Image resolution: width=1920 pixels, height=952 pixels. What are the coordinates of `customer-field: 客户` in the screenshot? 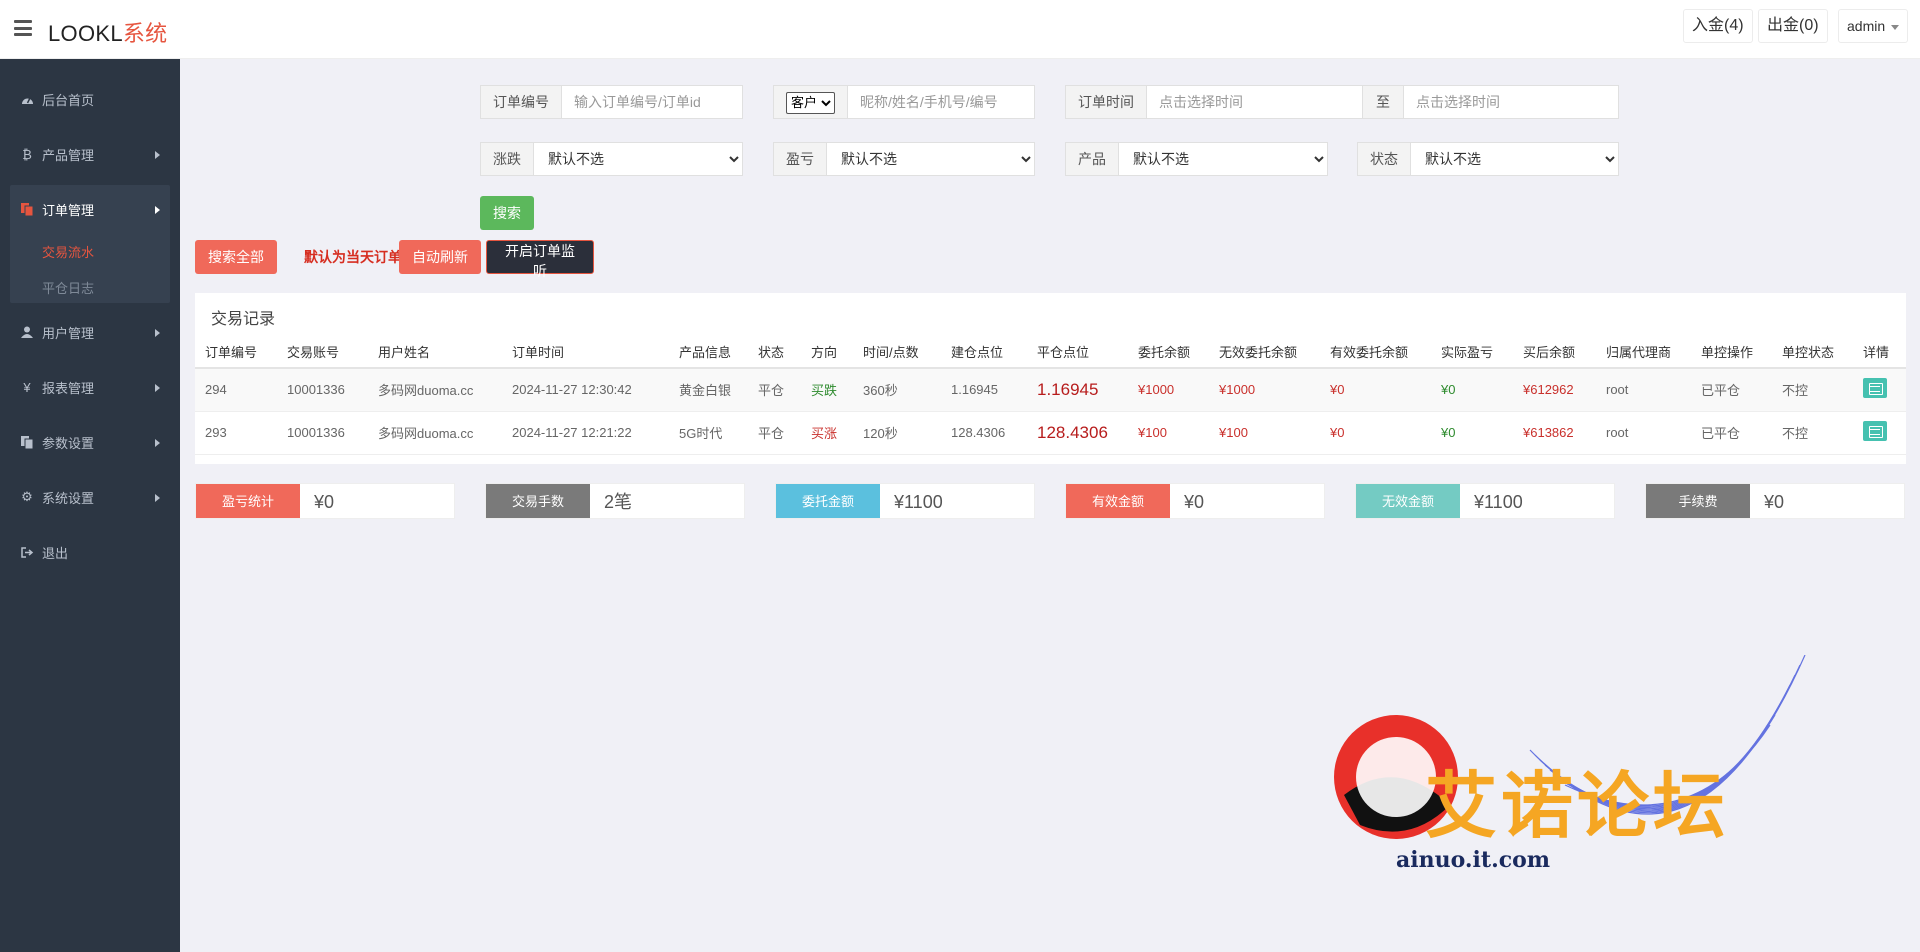 It's located at (904, 102).